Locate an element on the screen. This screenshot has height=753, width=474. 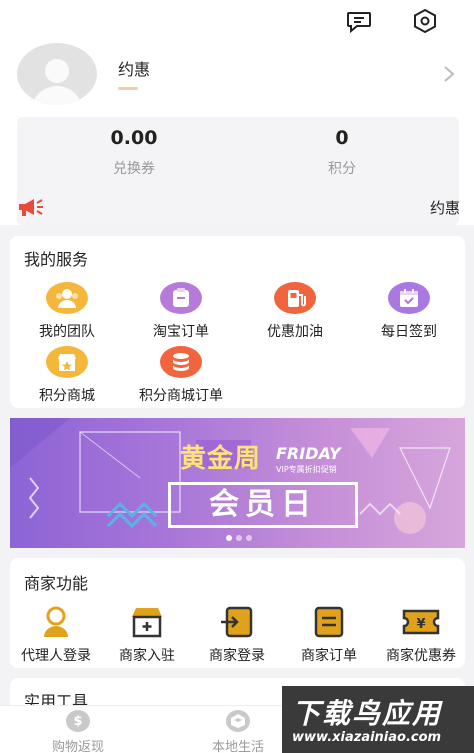
merchant-label: 代理人登录 is located at coordinates (56, 656).